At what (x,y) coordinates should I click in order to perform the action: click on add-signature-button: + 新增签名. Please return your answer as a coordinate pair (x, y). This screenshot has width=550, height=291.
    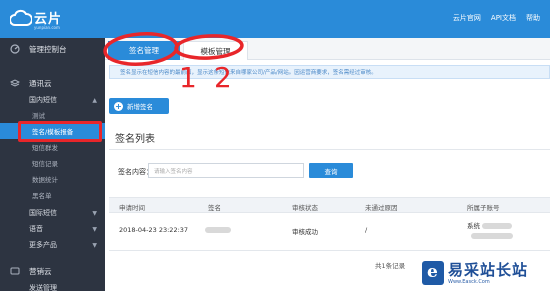
    Looking at the image, I should click on (139, 106).